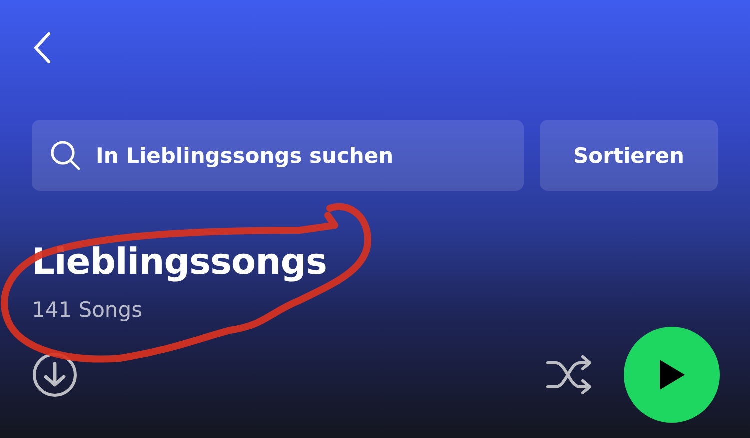  I want to click on search-icon, so click(66, 156).